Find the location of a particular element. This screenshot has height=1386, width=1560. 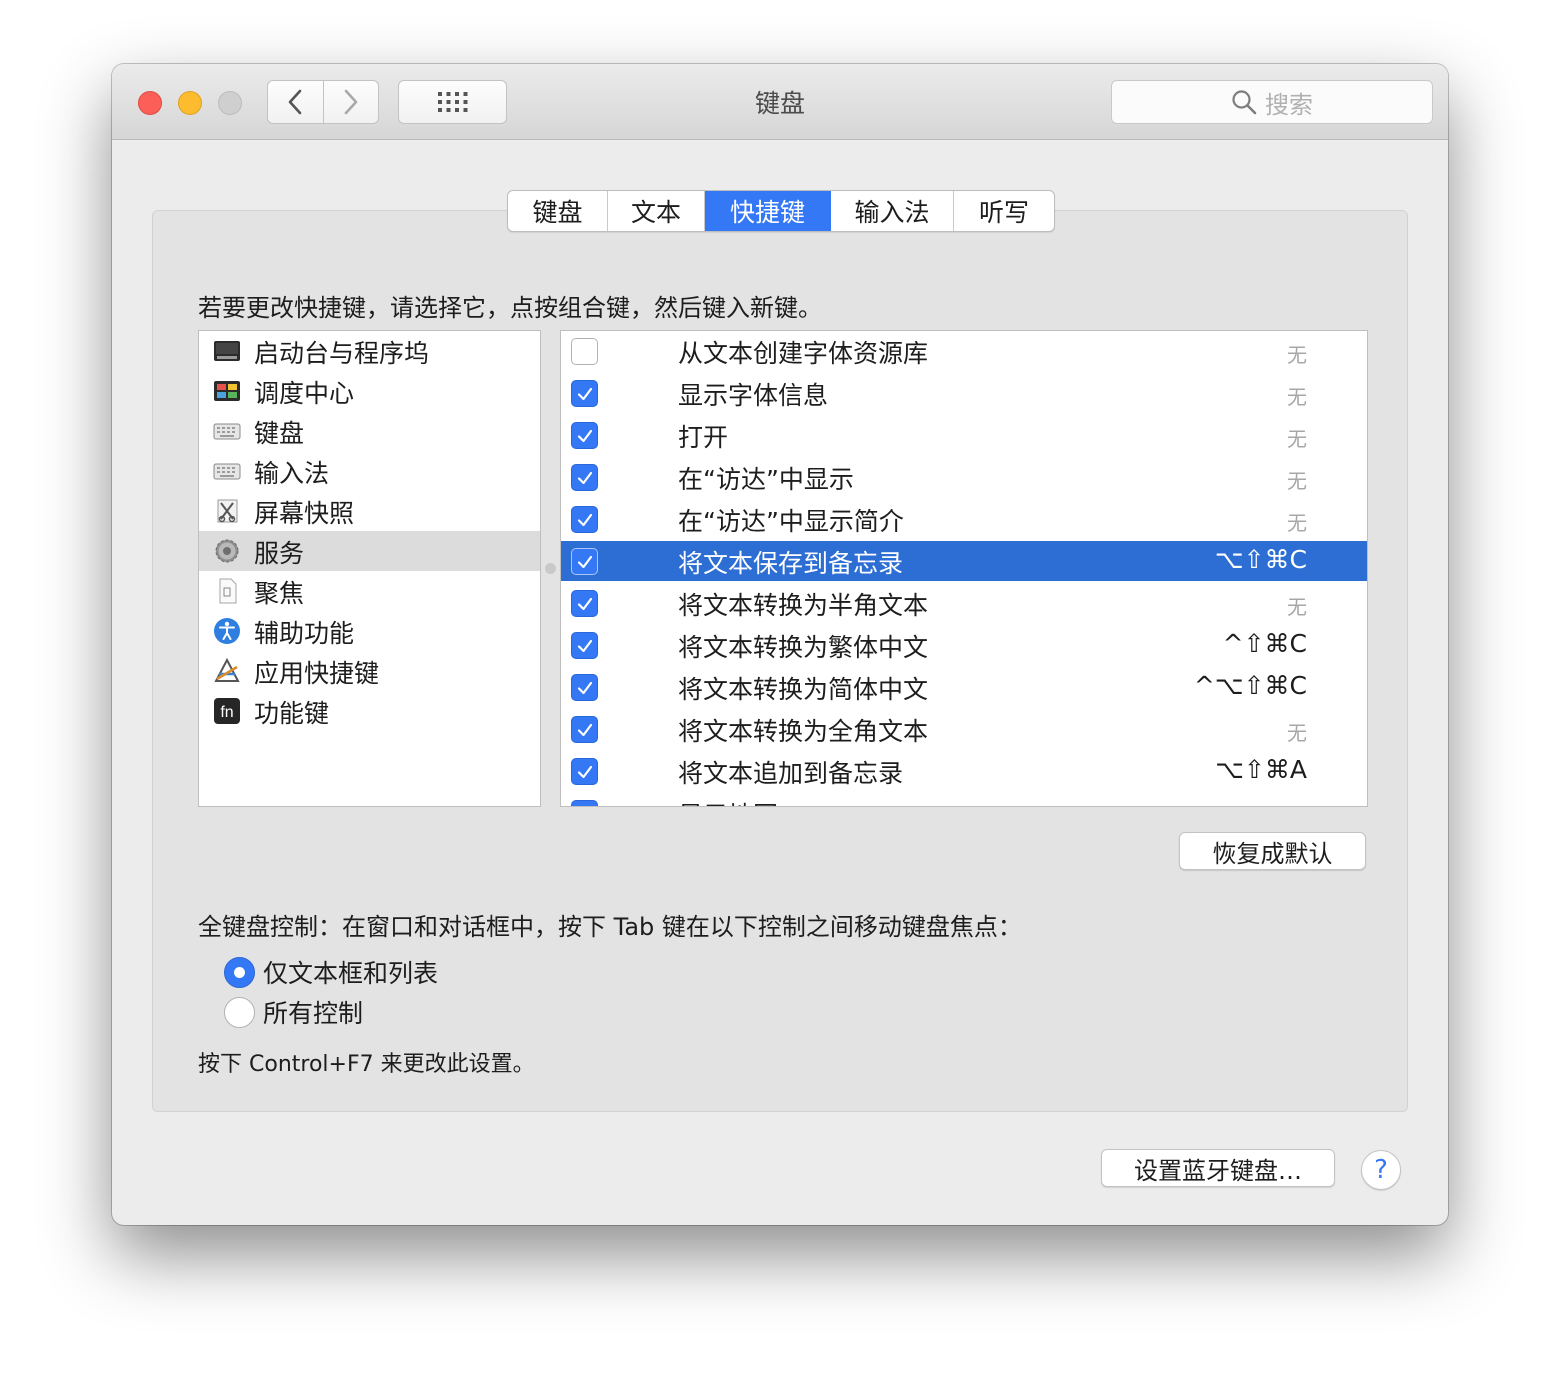

tab-bar: 键盘 文本 快捷键 输入法 听写 is located at coordinates (781, 211).